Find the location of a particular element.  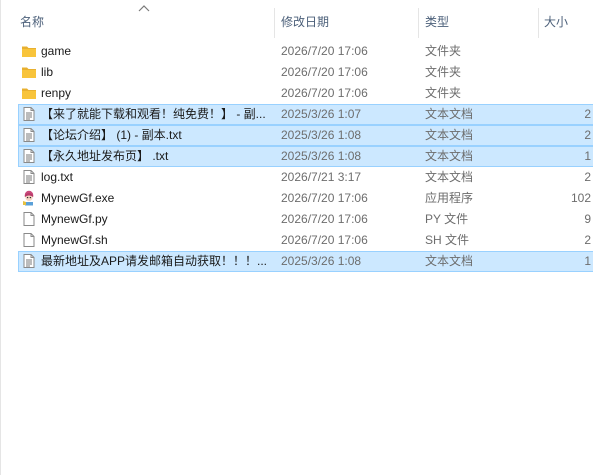

file-row-9: MynewGf.py 2026/7/20 17:06 PY 文件 9 is located at coordinates (305, 219).